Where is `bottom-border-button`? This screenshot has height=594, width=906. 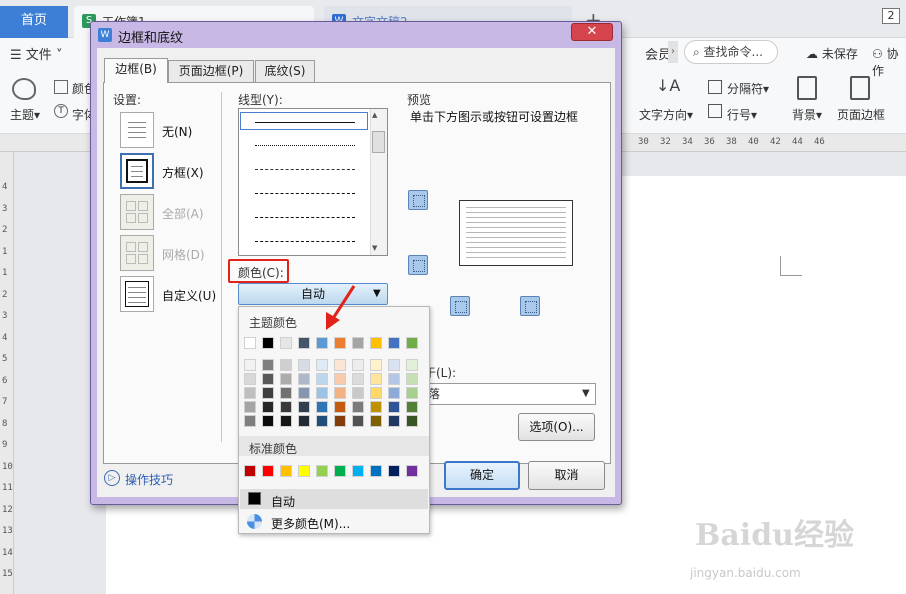 bottom-border-button is located at coordinates (418, 265).